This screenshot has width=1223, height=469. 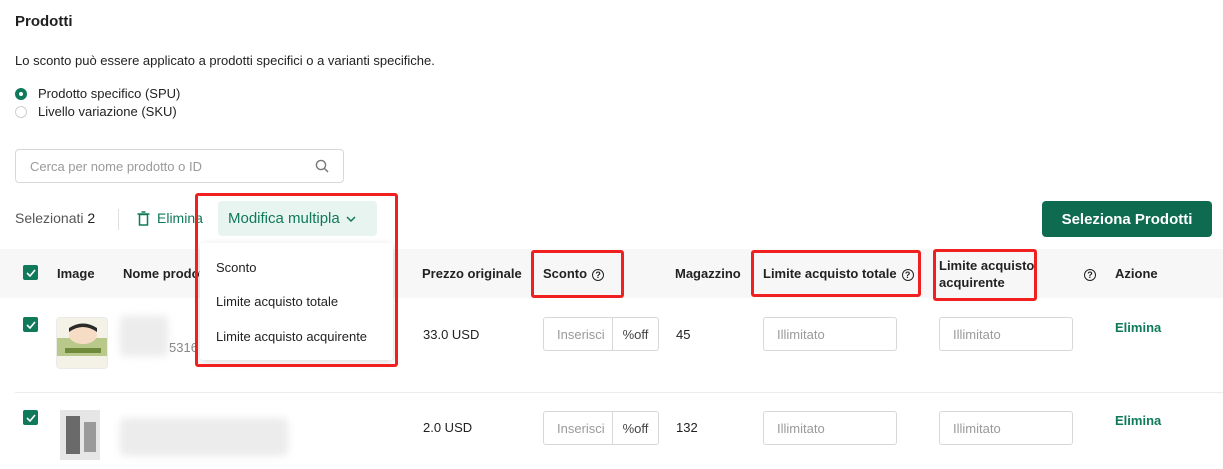 I want to click on search-input, so click(x=170, y=166).